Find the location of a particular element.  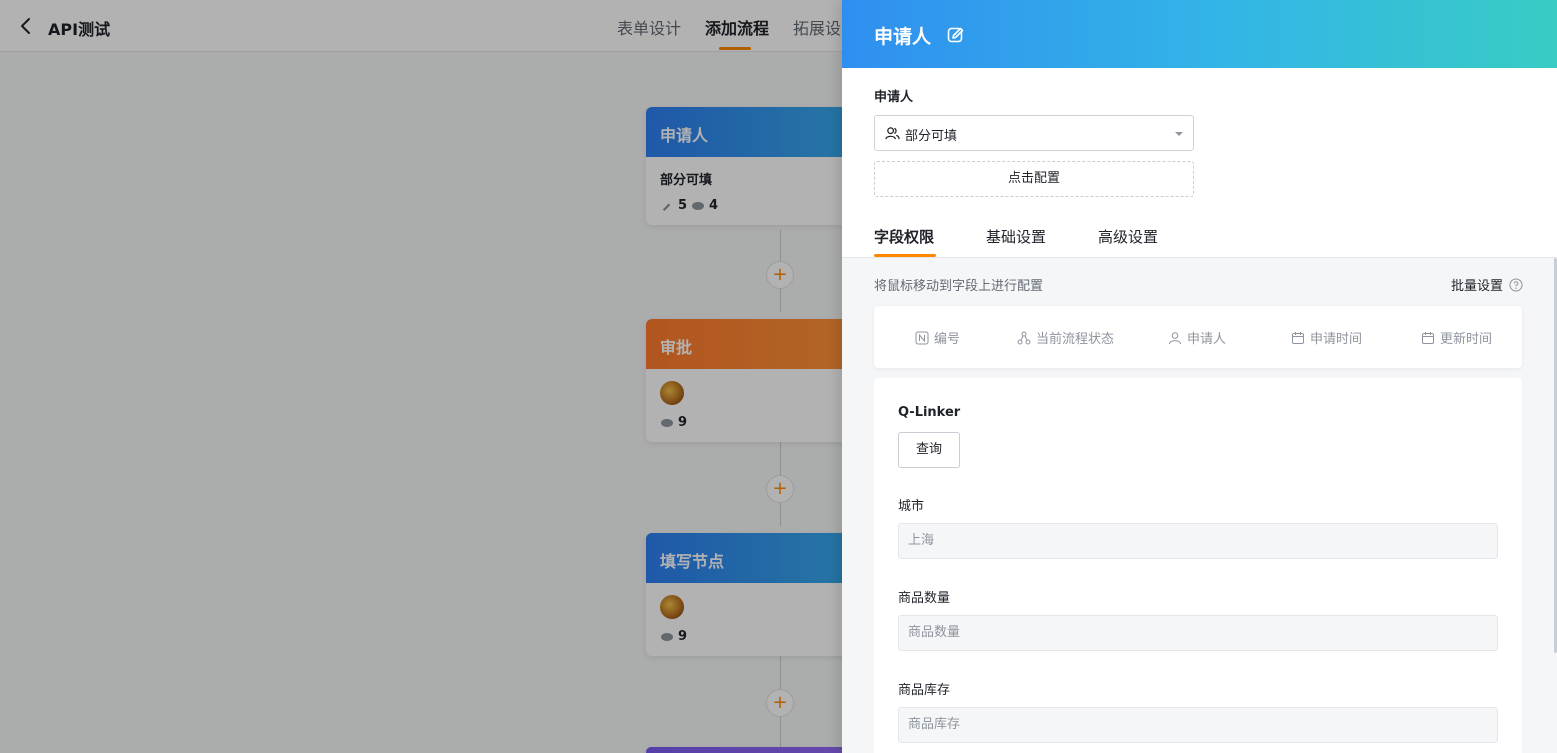

drawer-title: 申请人 is located at coordinates (903, 37).